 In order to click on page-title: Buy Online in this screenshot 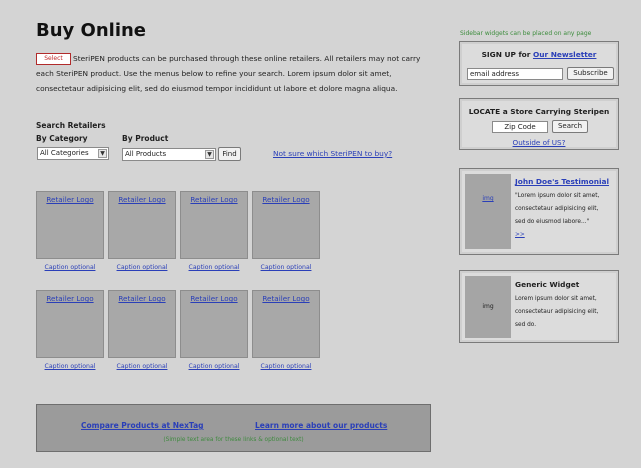, I will do `click(91, 30)`.